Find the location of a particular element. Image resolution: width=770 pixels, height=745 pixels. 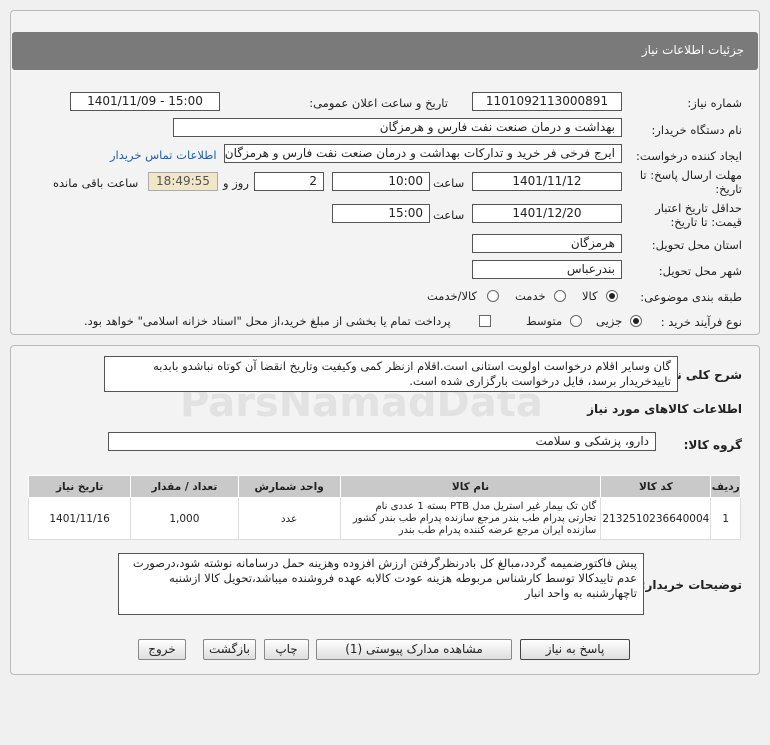

province-field: هرمزگان is located at coordinates (547, 243).